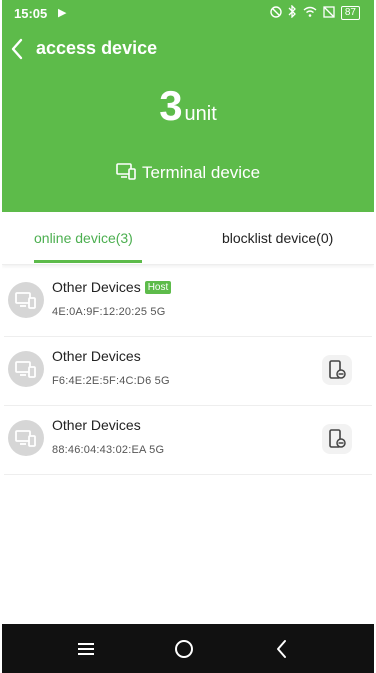 The image size is (376, 673). I want to click on status-bar: 15:05 ▶ 87, so click(188, 13).